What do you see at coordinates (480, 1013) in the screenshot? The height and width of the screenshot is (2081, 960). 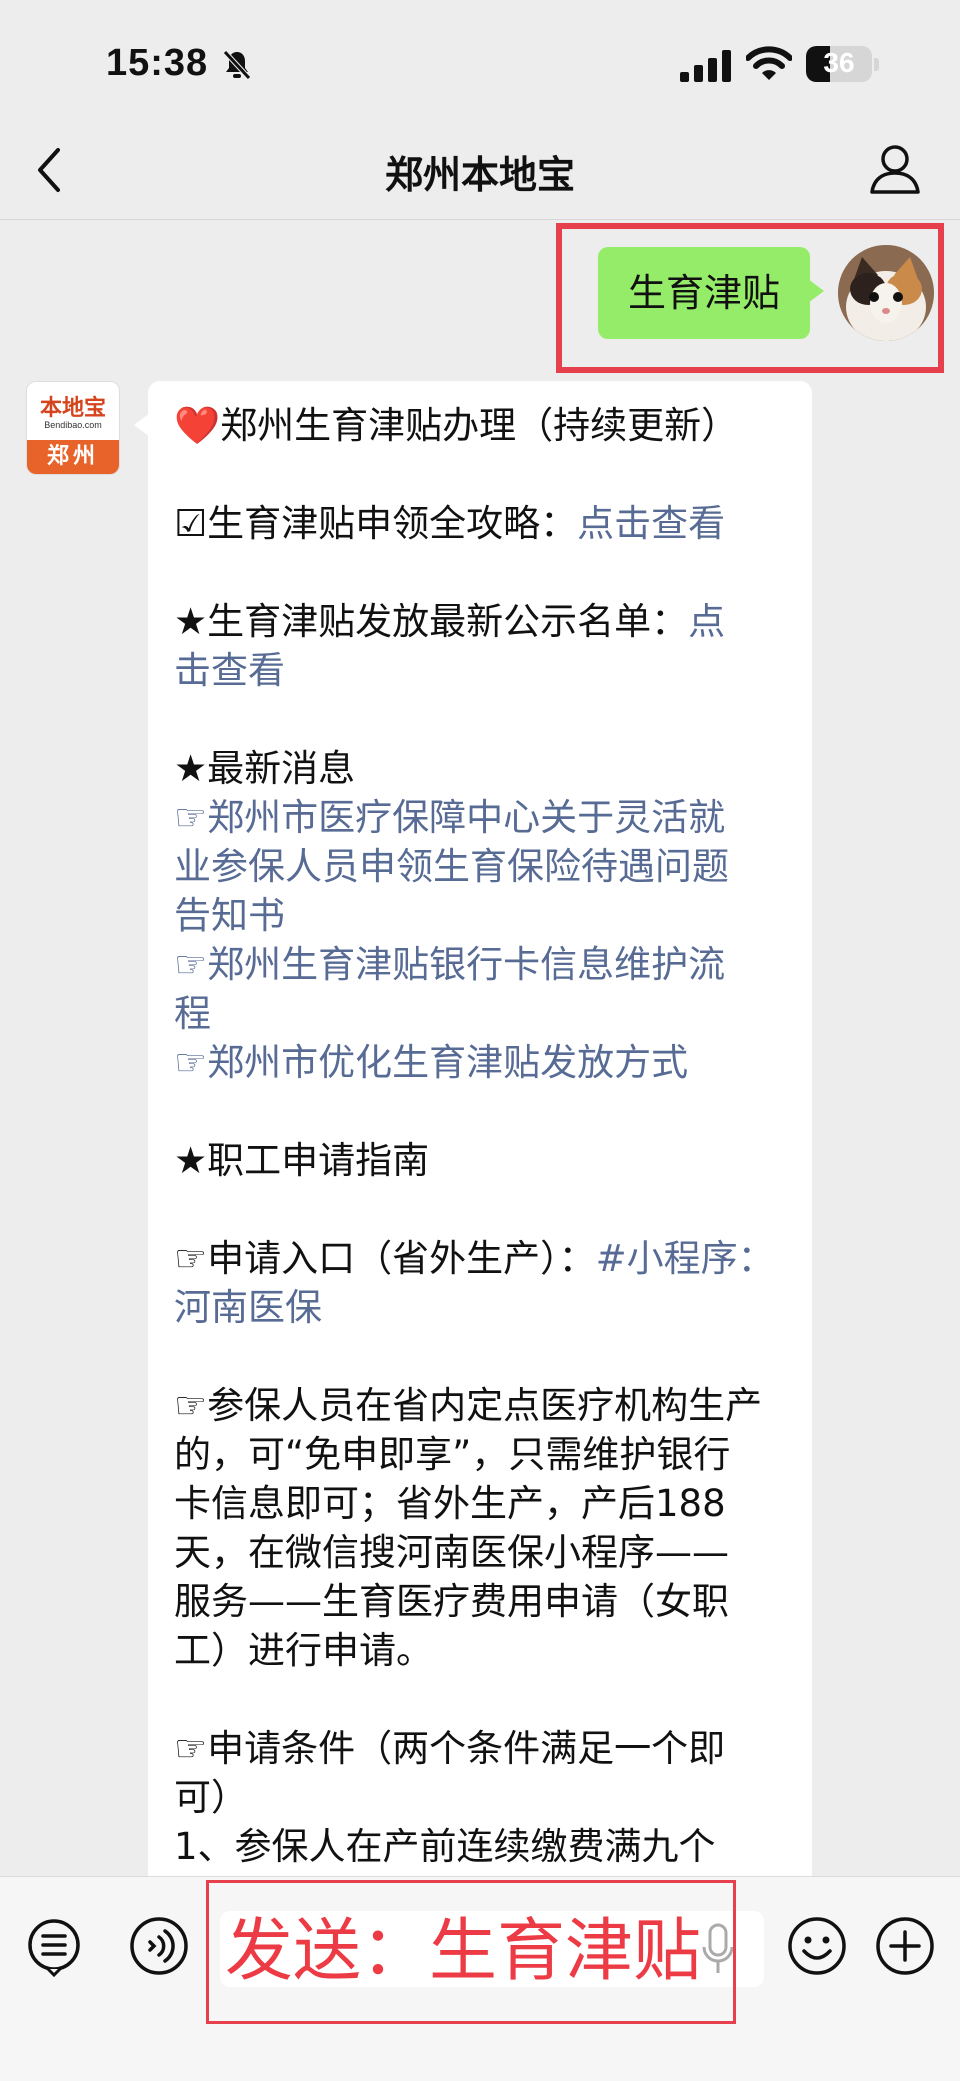 I see `news-link-2-cont: 程` at bounding box center [480, 1013].